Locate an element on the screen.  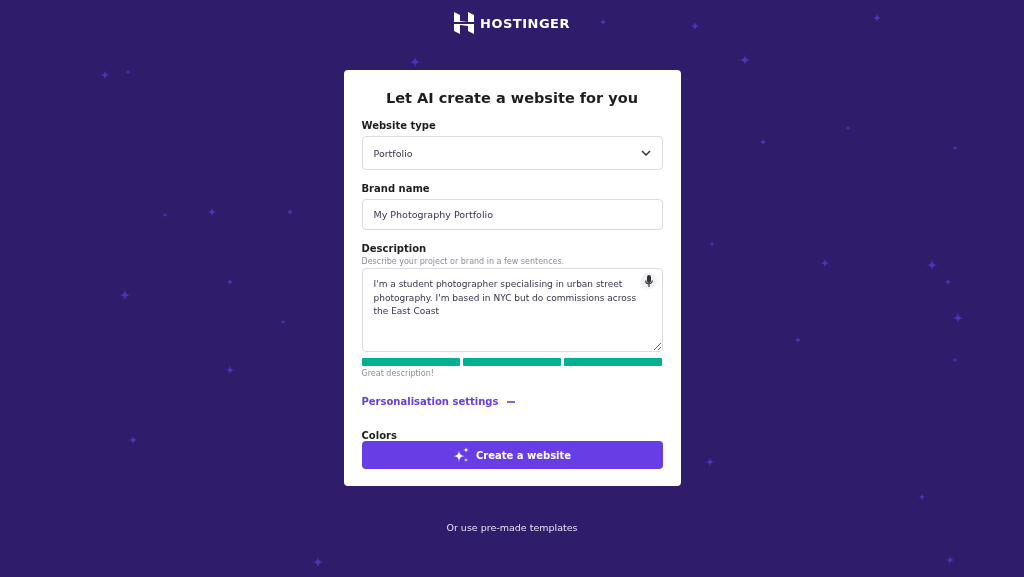
field-label: Website type is located at coordinates (399, 125).